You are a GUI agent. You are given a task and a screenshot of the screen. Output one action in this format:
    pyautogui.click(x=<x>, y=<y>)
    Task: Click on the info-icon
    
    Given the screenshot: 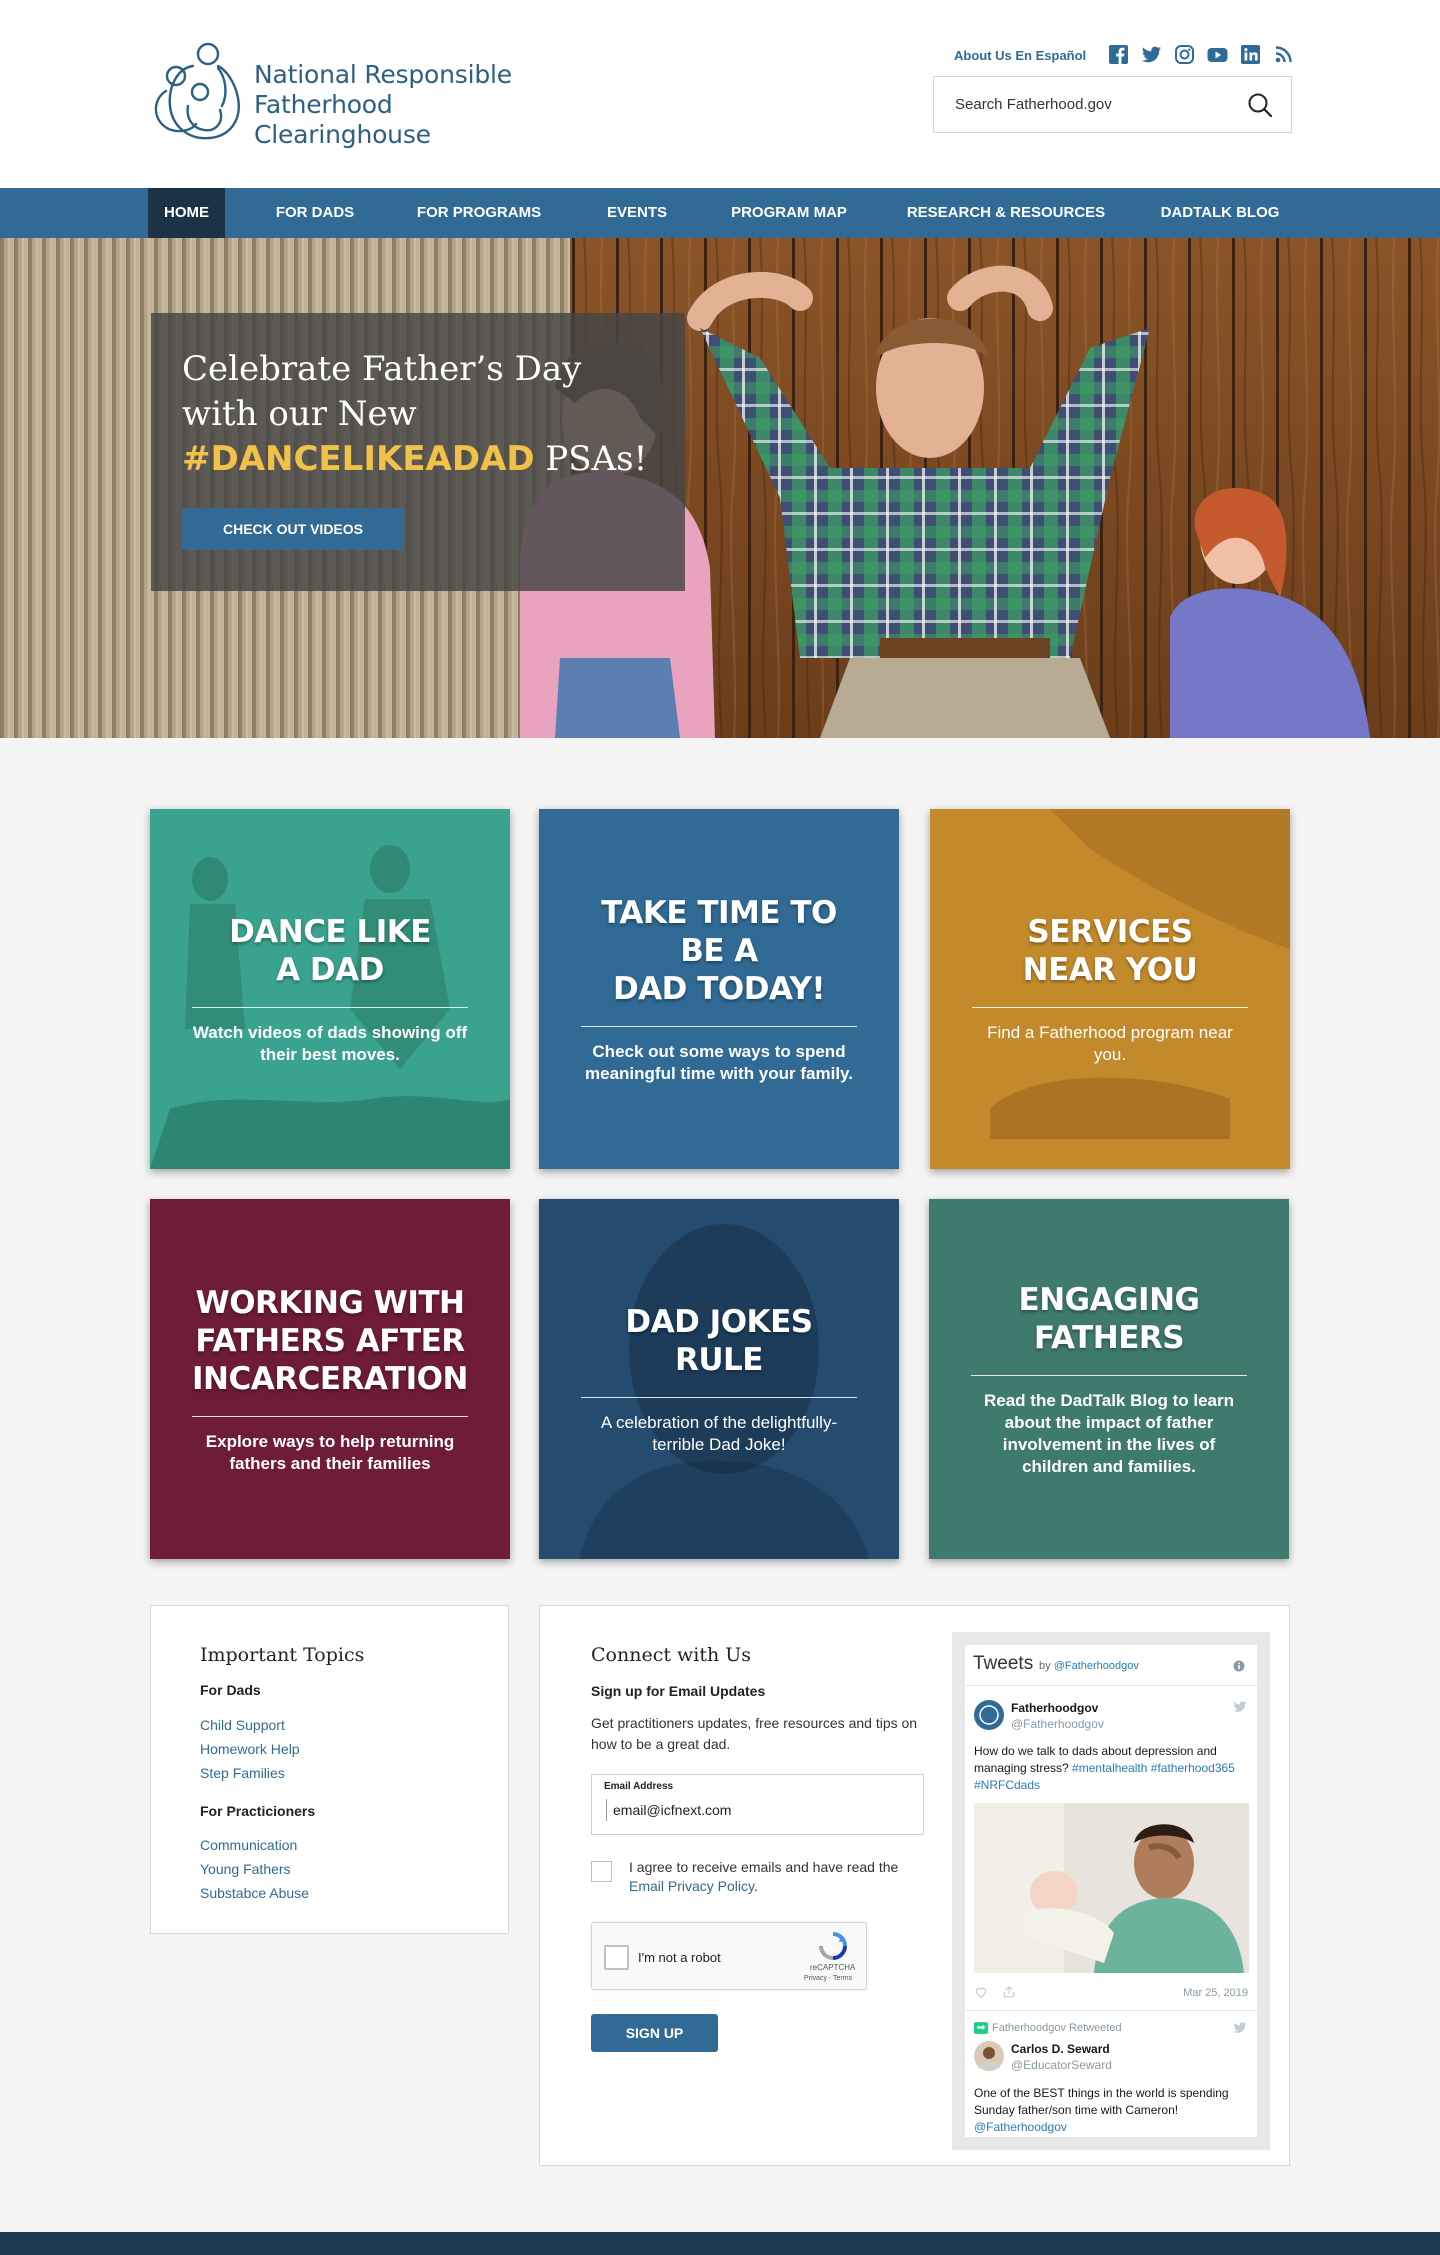 What is the action you would take?
    pyautogui.click(x=1239, y=1666)
    